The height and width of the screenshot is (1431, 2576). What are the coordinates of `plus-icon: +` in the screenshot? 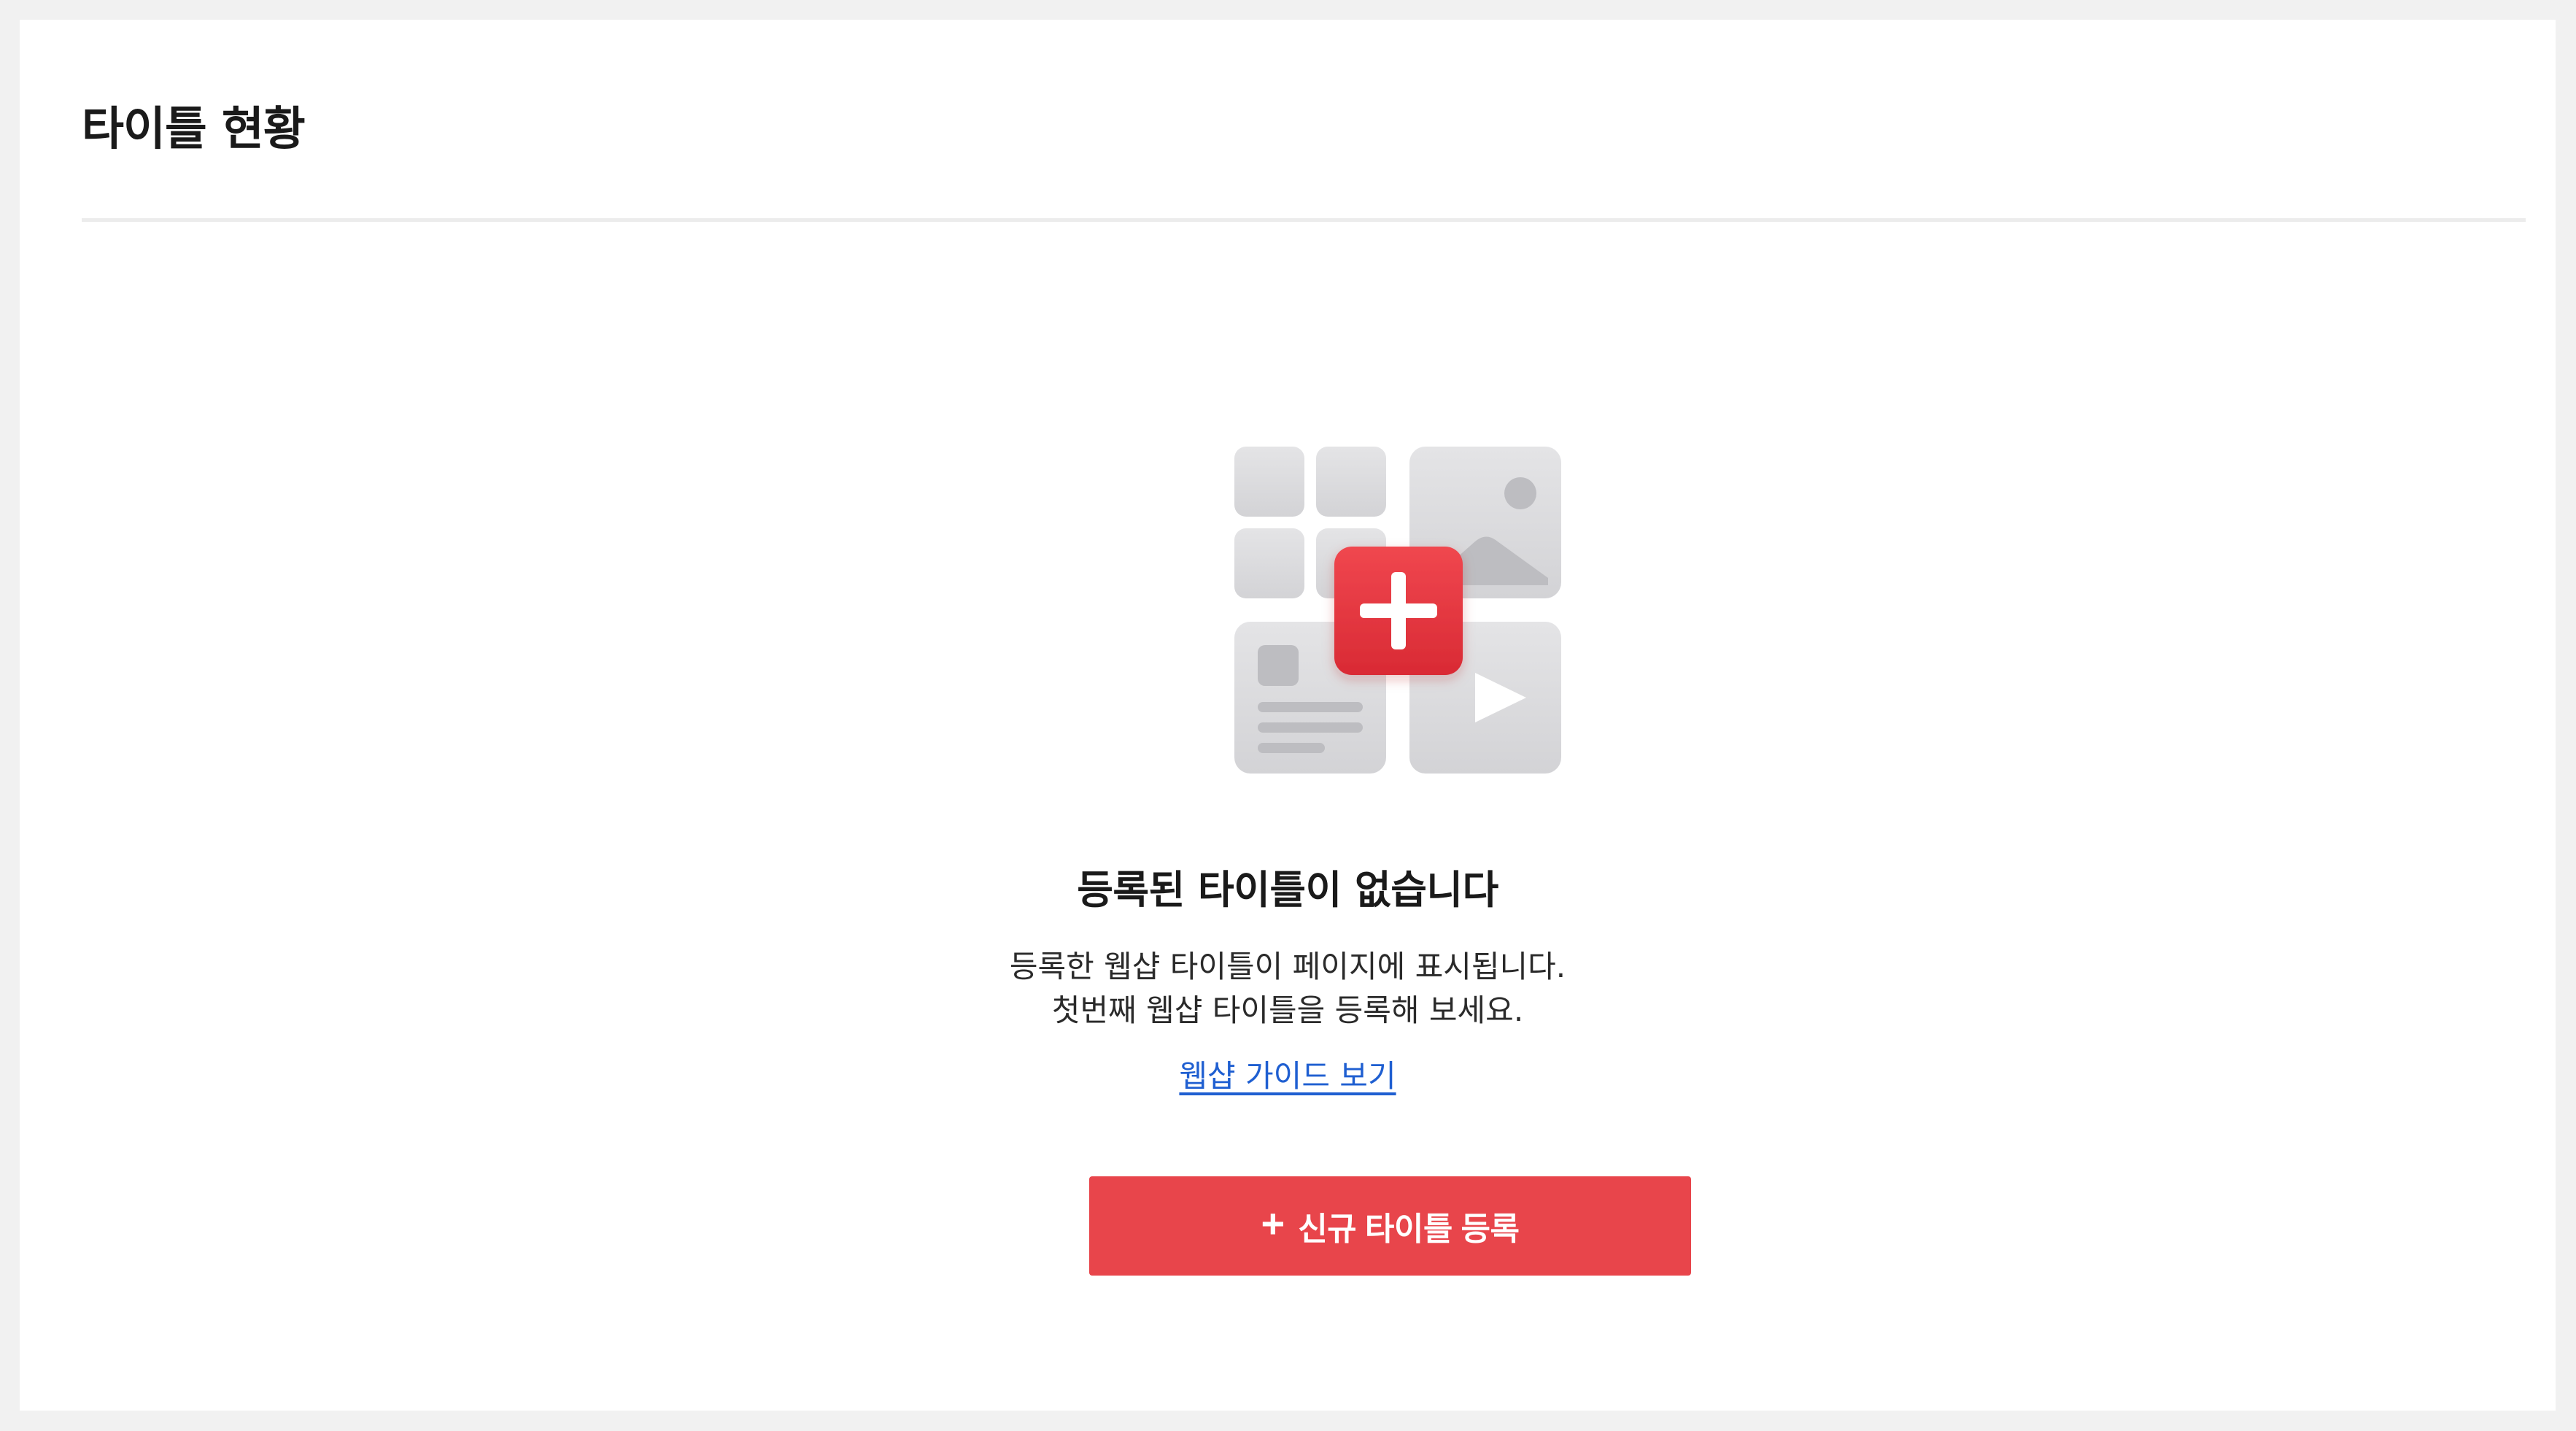 It's located at (1273, 1223).